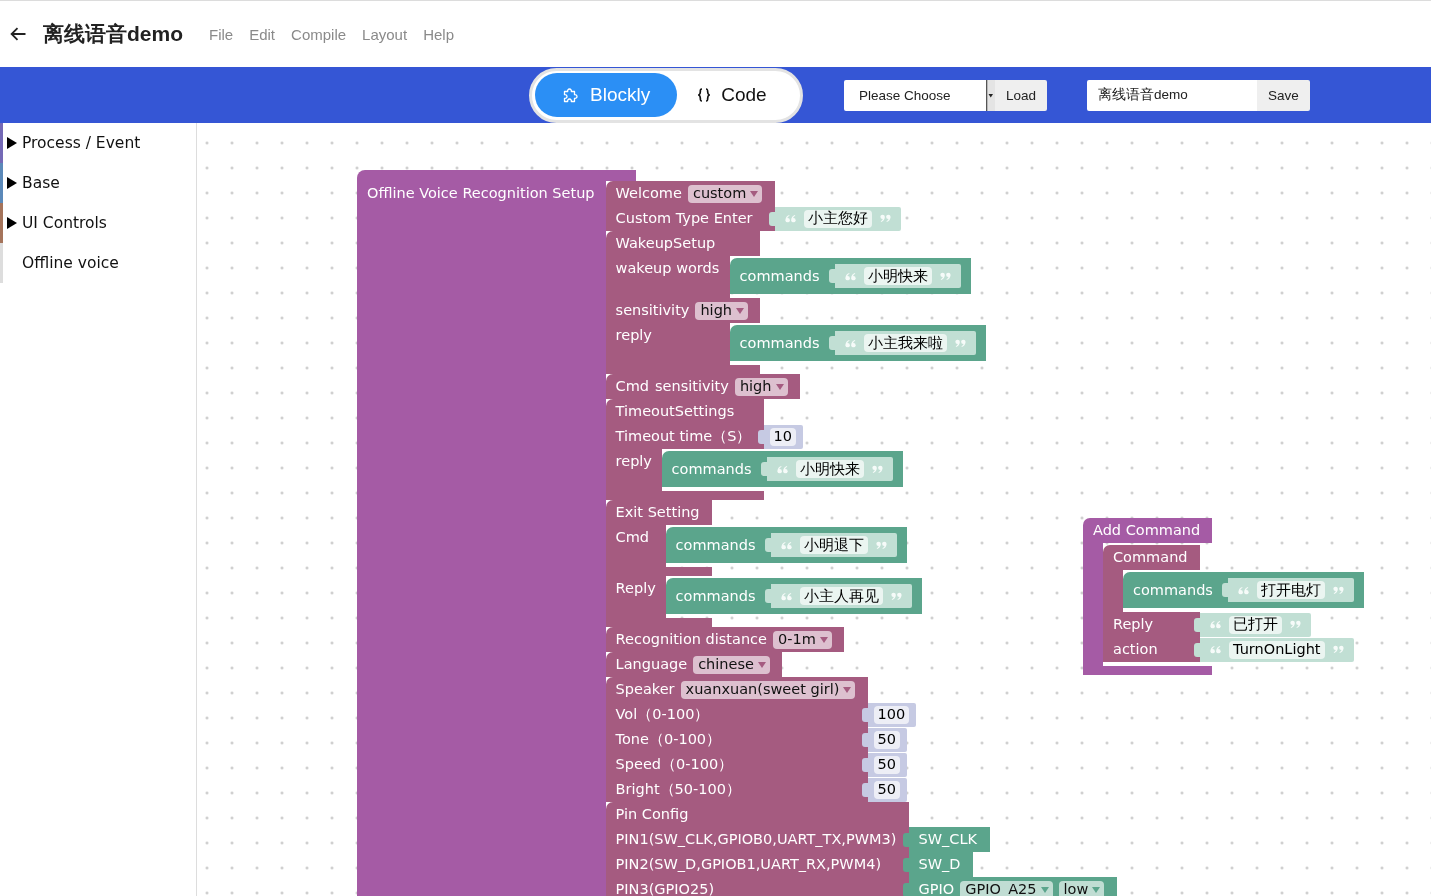 The image size is (1431, 896). What do you see at coordinates (385, 34) in the screenshot?
I see `menu-item: Layout` at bounding box center [385, 34].